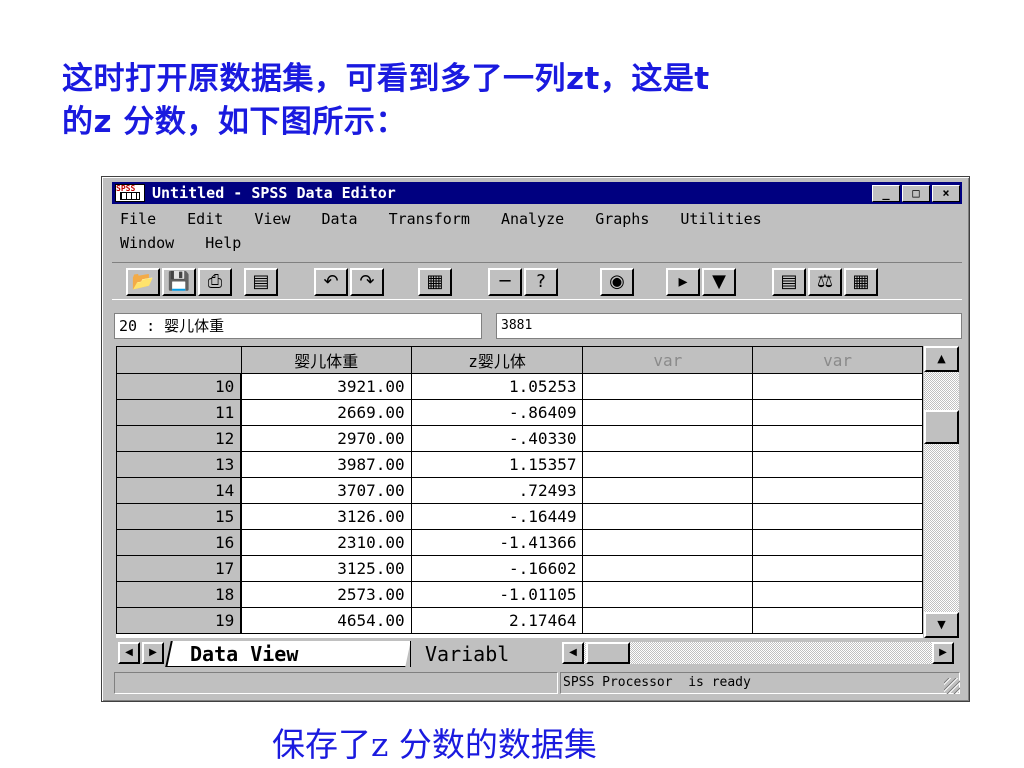  I want to click on menu-analyze: Analyze, so click(532, 219).